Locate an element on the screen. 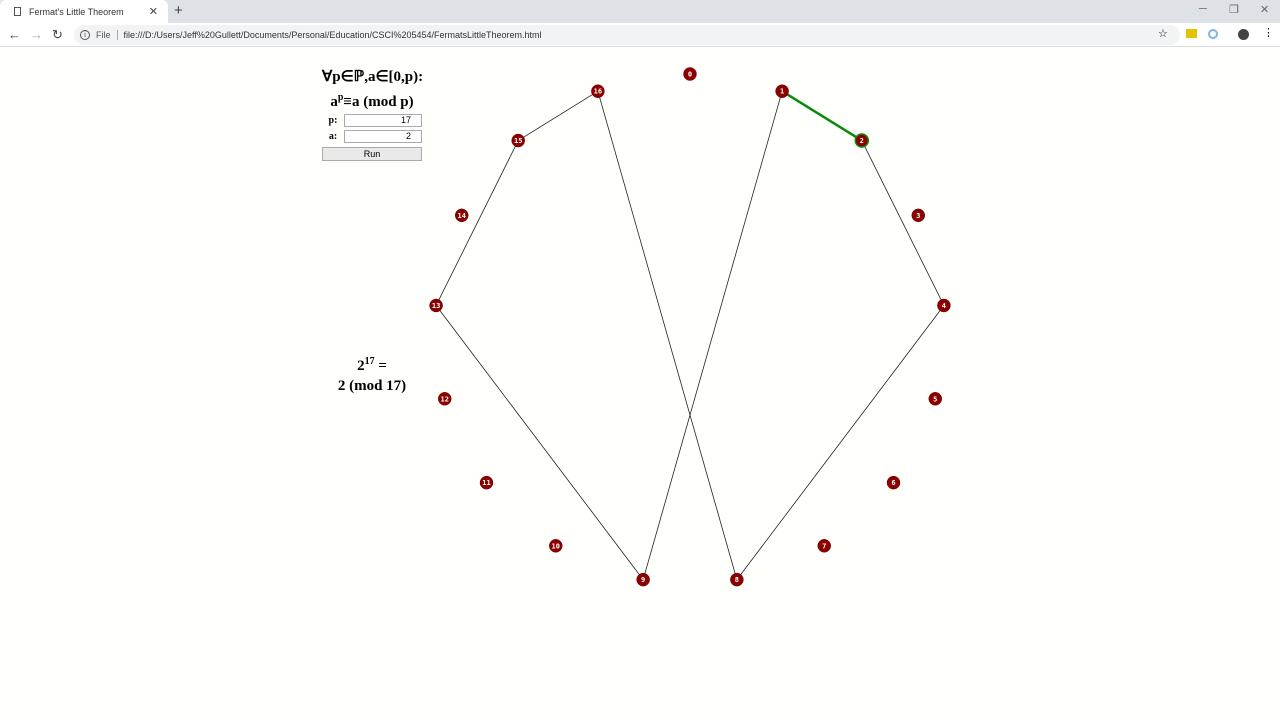 This screenshot has width=1280, height=720. info-icon: i is located at coordinates (85, 35).